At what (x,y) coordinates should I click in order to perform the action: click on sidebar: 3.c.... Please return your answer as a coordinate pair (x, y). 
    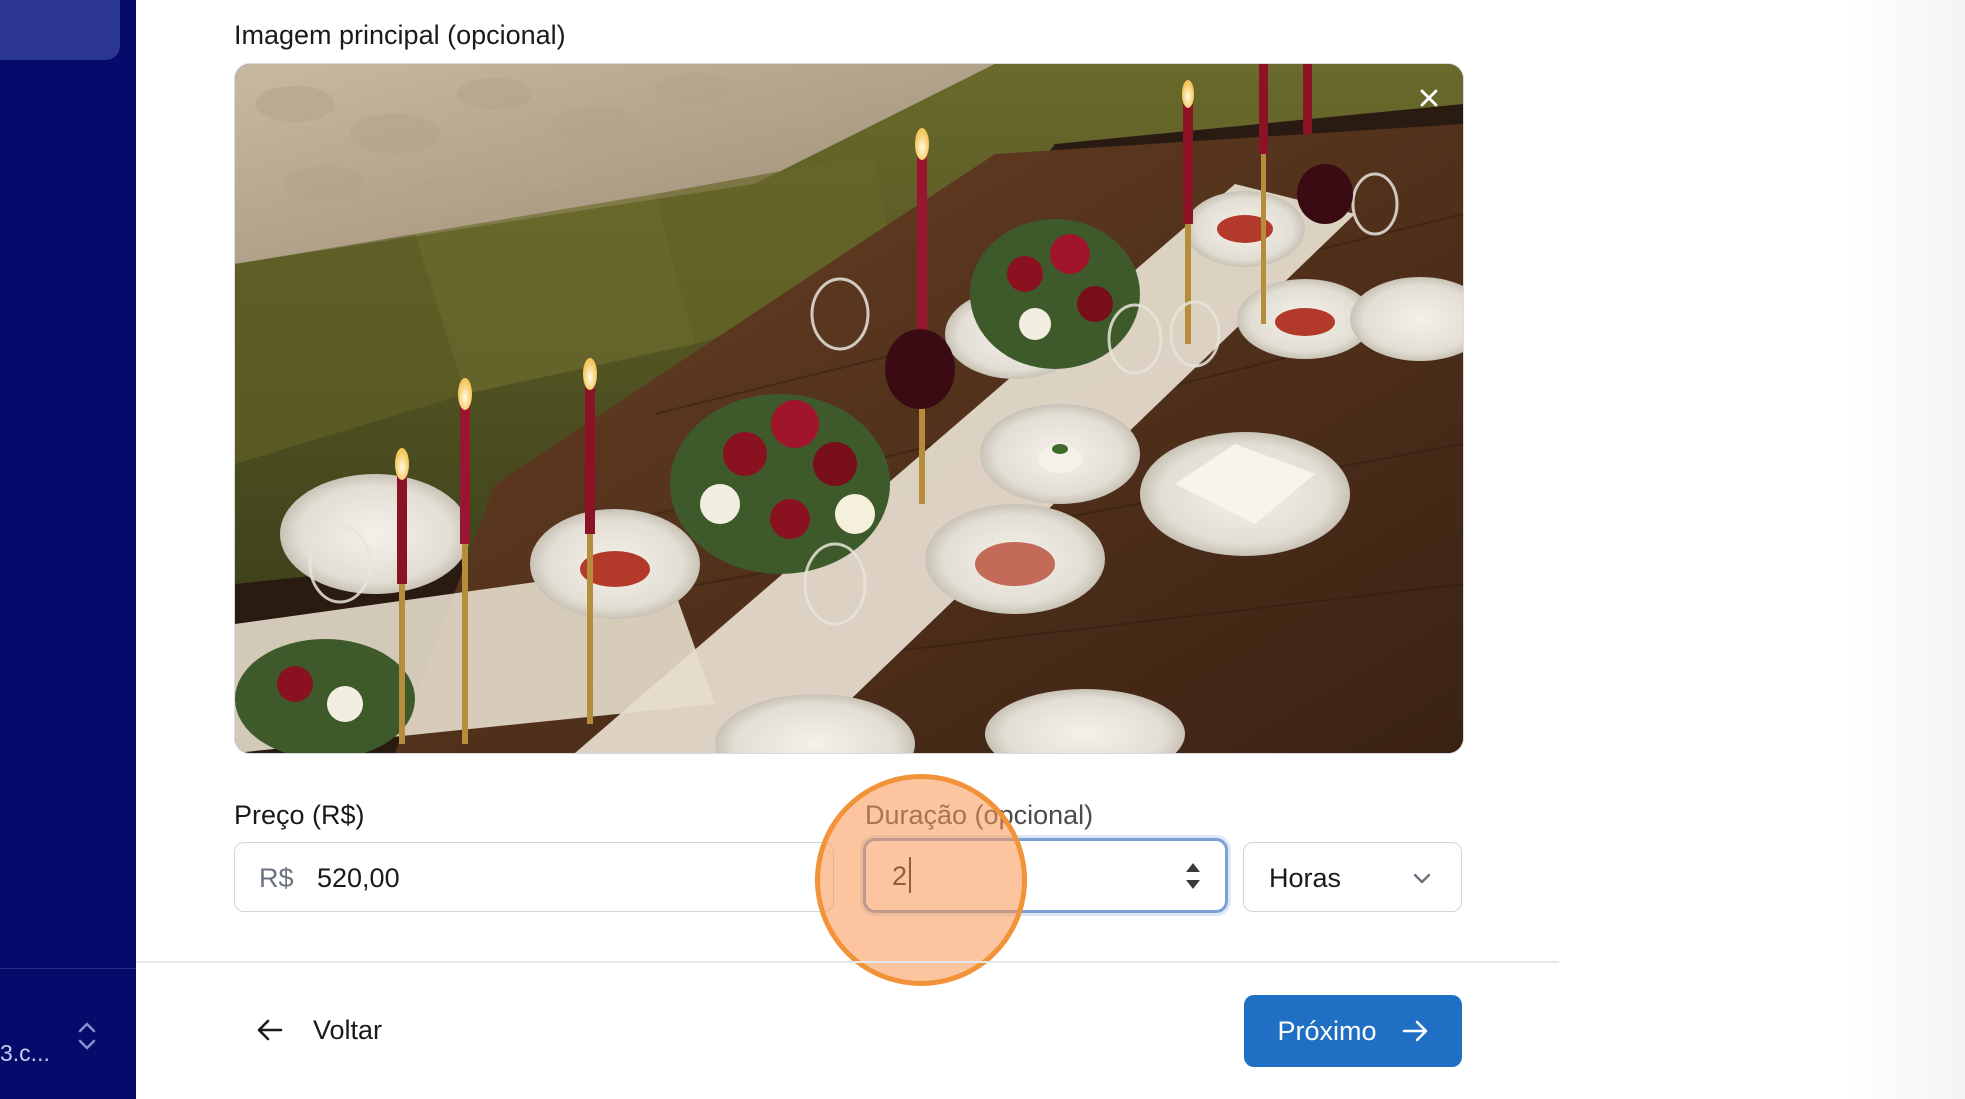
    Looking at the image, I should click on (68, 549).